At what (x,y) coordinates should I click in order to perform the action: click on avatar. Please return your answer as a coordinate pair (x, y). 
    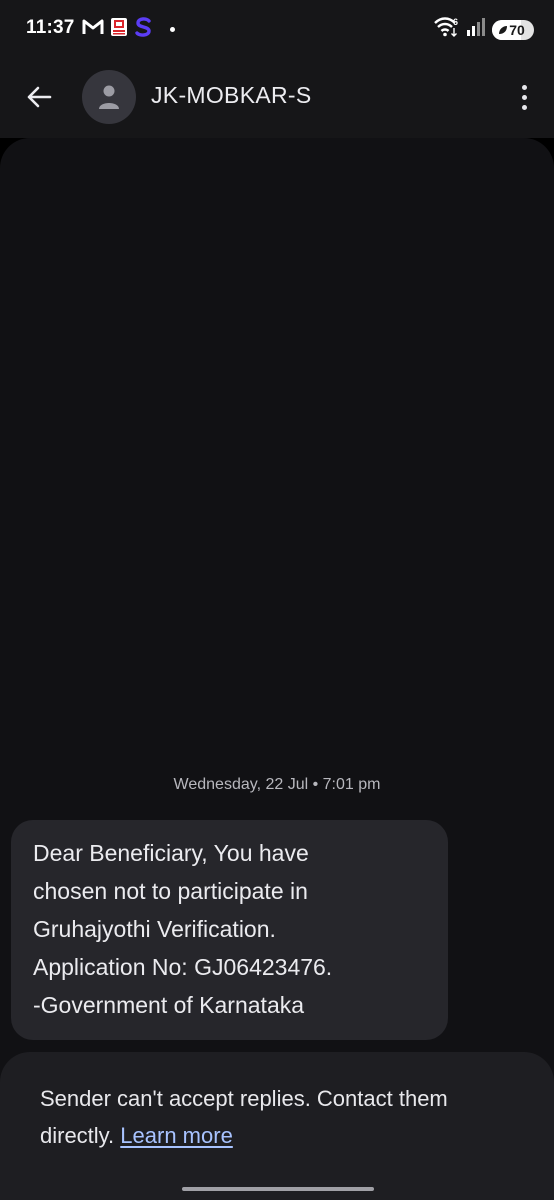
    Looking at the image, I should click on (109, 97).